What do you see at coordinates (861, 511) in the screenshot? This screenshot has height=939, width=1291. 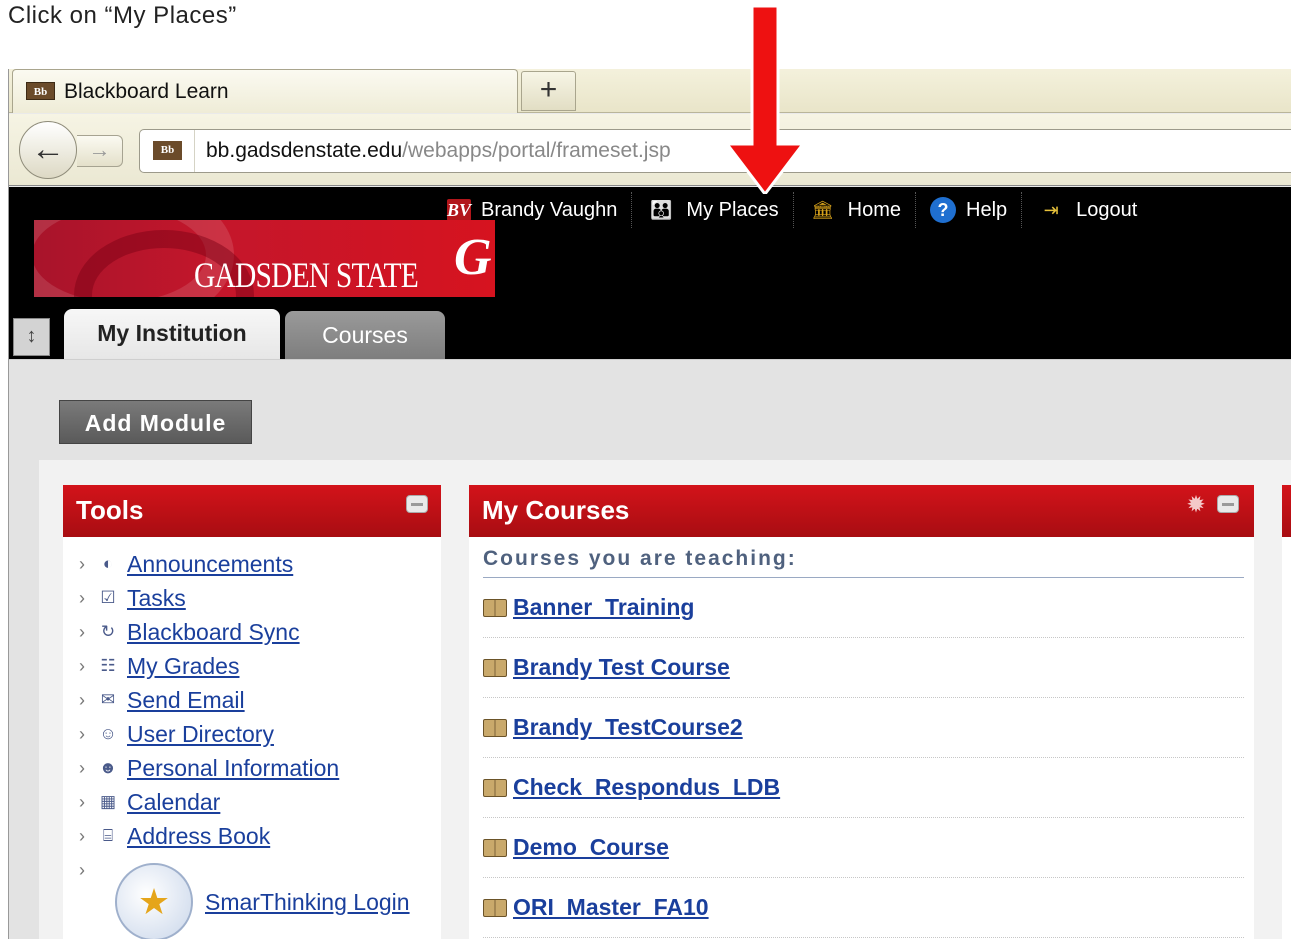 I see `my-courses-module-header: My Courses ✹` at bounding box center [861, 511].